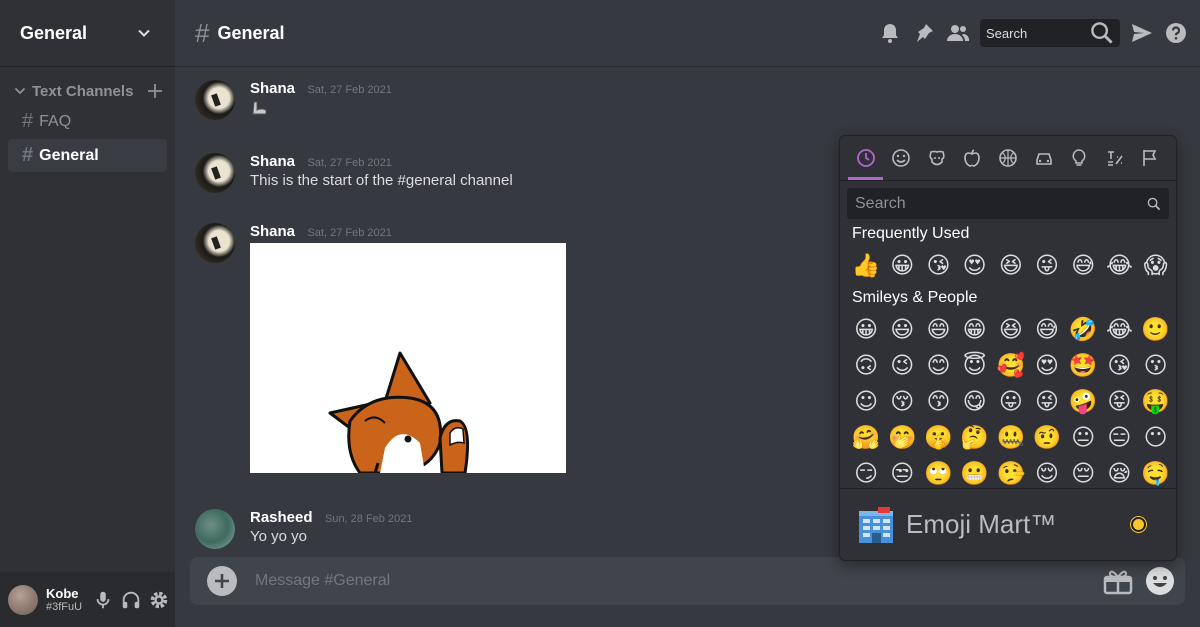 The width and height of the screenshot is (1200, 627). What do you see at coordinates (1119, 402) in the screenshot?
I see `emoji-button: 😝` at bounding box center [1119, 402].